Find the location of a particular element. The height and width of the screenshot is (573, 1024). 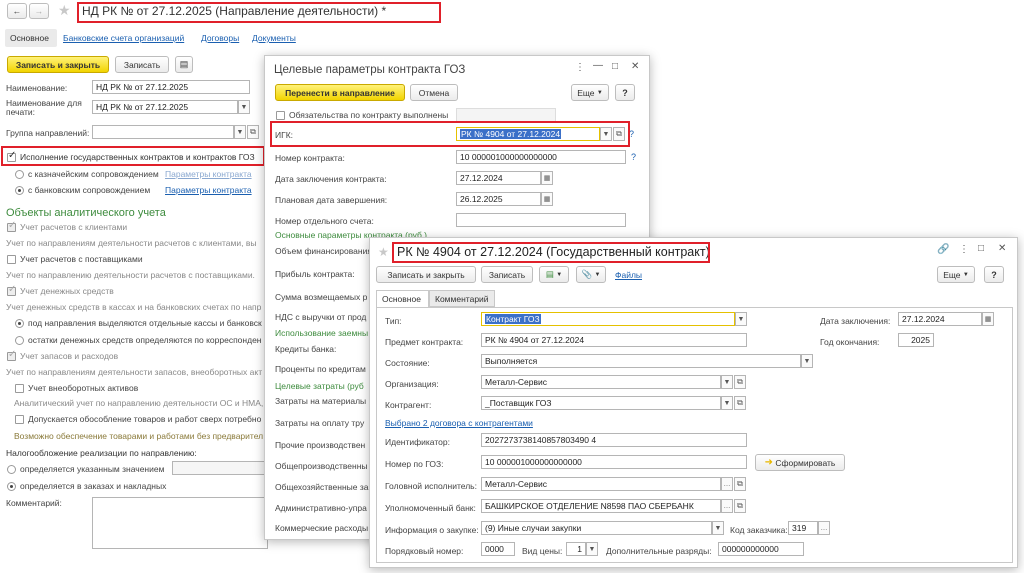

org-input: Металл-Сервис is located at coordinates (601, 382).